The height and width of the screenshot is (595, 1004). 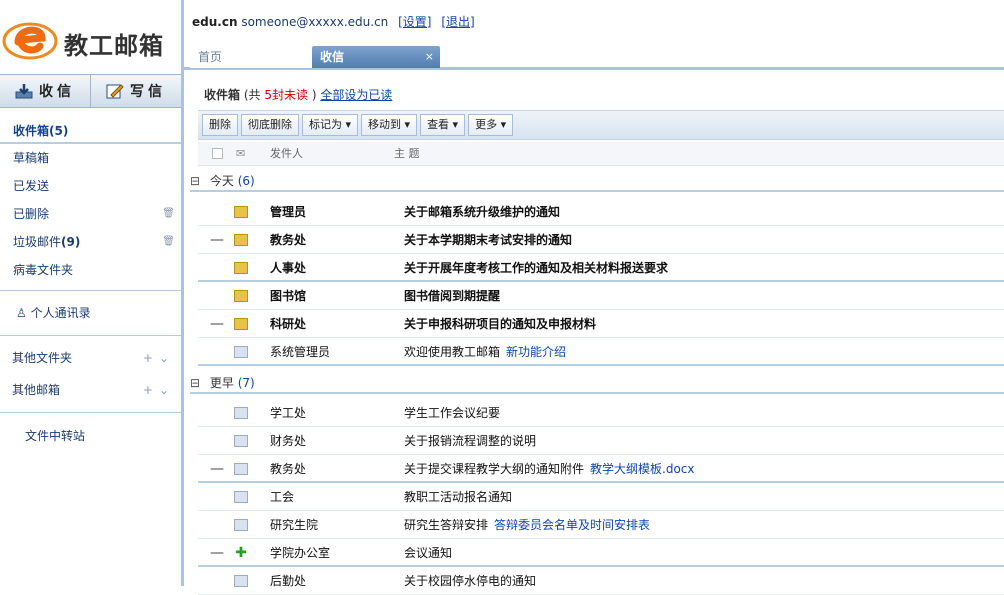 What do you see at coordinates (330, 296) in the screenshot?
I see `message-sender: 图书馆` at bounding box center [330, 296].